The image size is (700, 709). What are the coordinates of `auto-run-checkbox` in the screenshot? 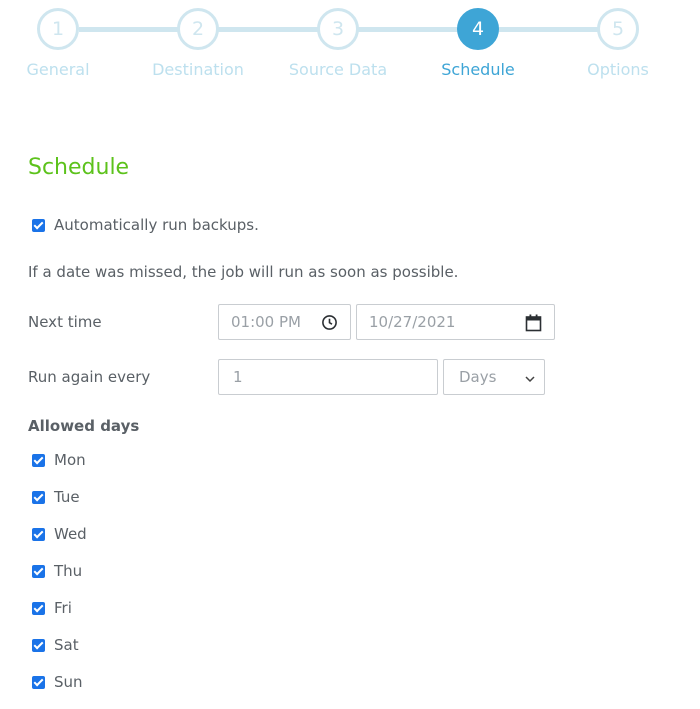 It's located at (38, 225).